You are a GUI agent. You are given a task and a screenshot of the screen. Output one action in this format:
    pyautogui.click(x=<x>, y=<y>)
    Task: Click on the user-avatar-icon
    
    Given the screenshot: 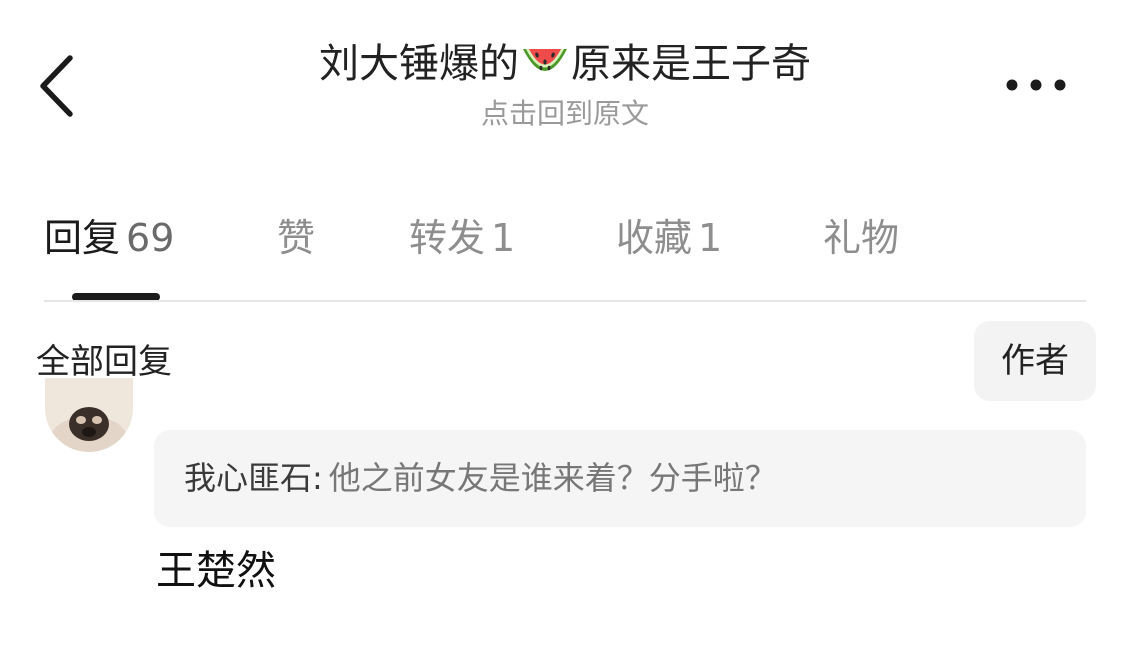 What is the action you would take?
    pyautogui.click(x=89, y=415)
    